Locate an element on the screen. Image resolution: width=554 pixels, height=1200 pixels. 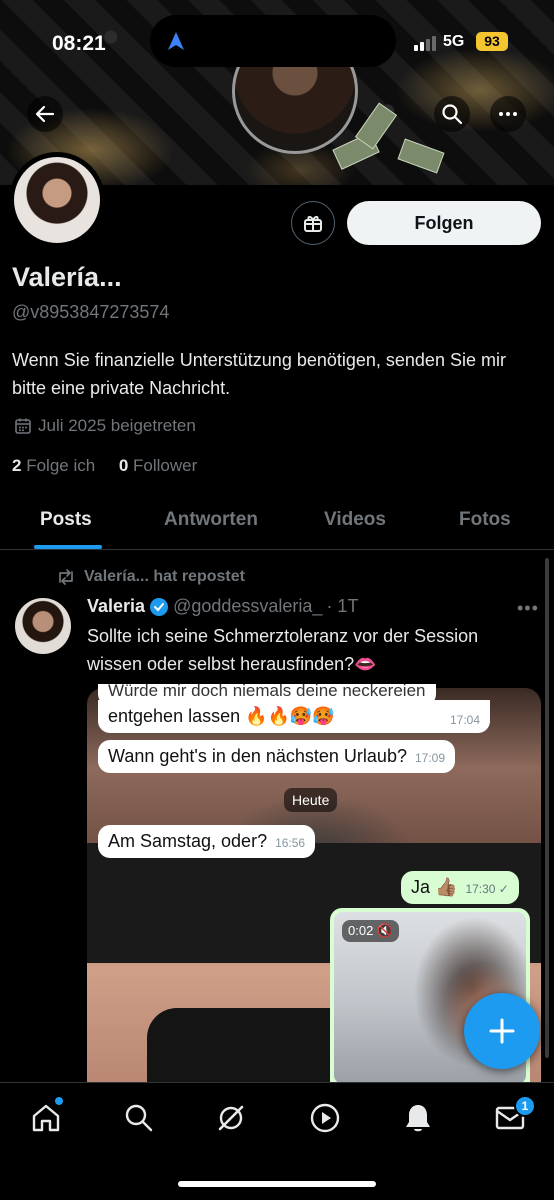
post-author-handle: @goddessvaleria_ is located at coordinates (247, 606).